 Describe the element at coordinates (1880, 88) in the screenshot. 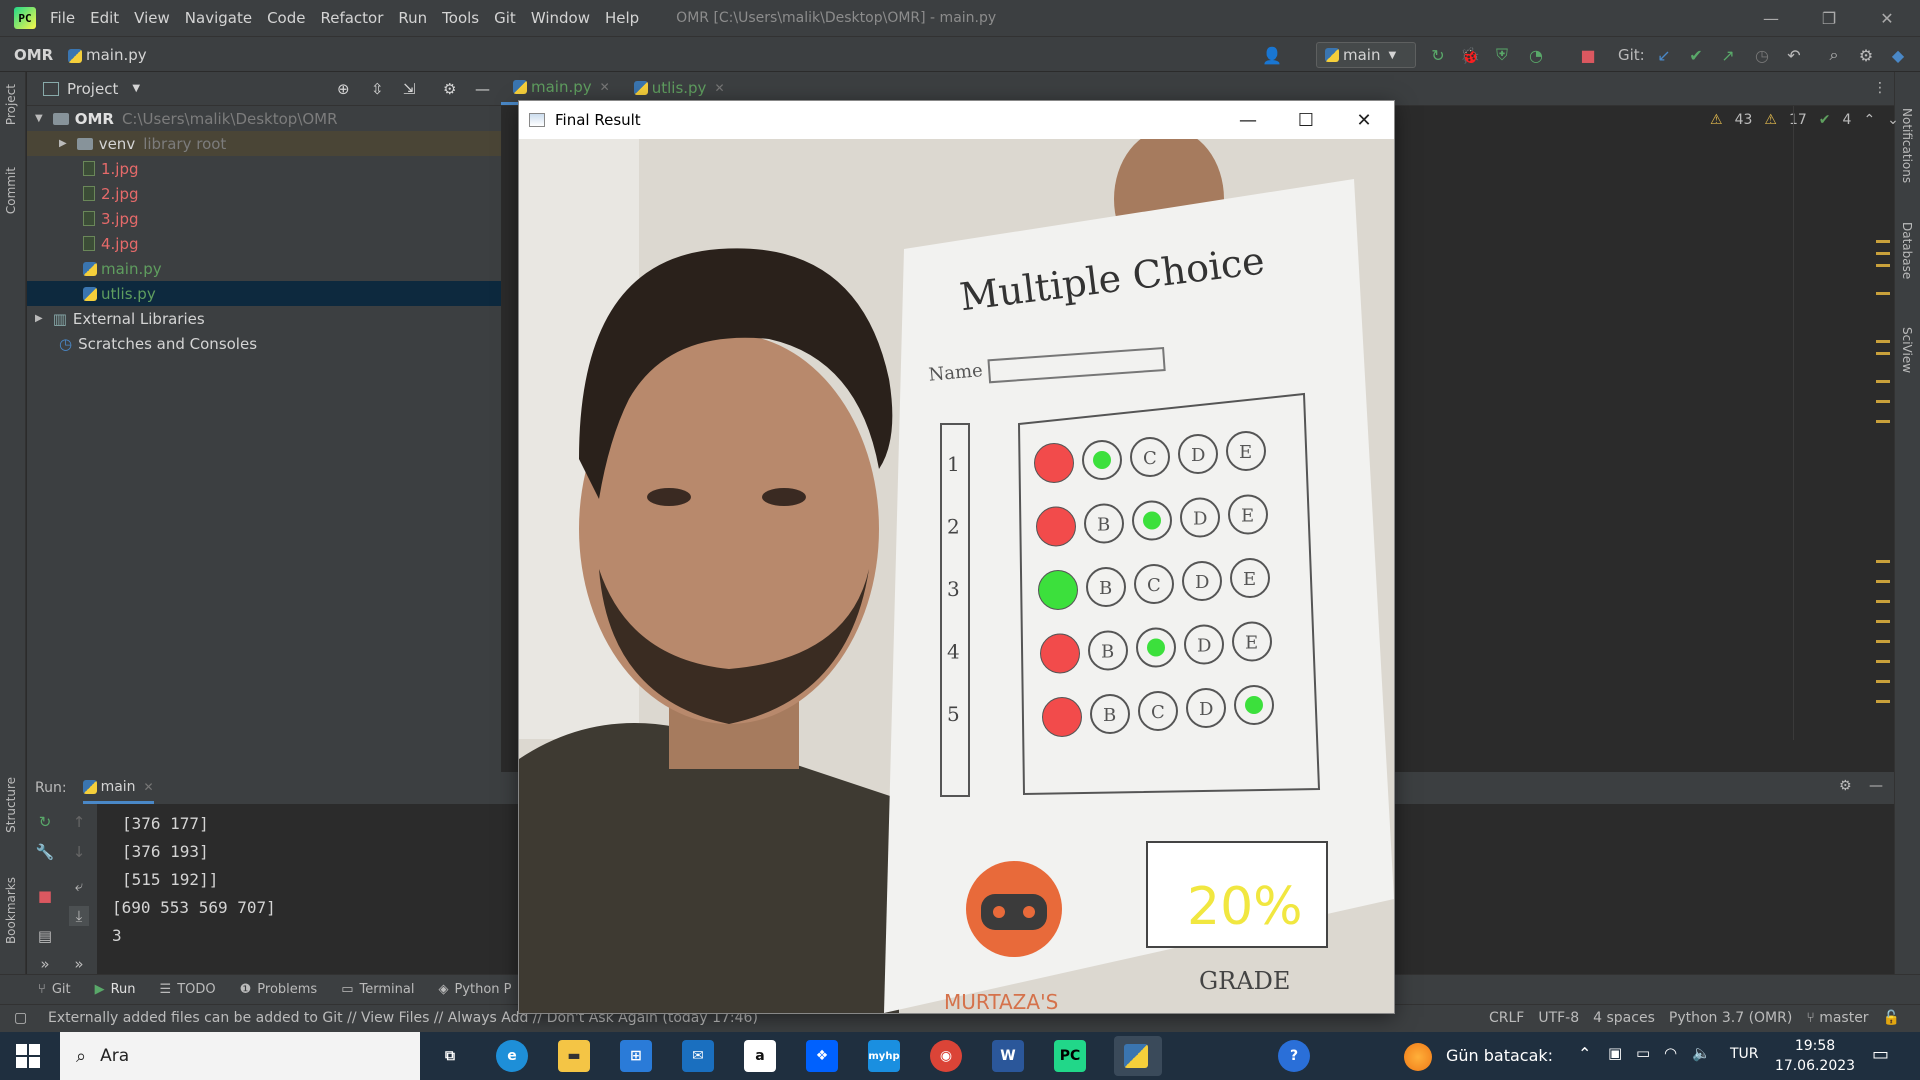

I see `more-tabs-icon: ⋮` at that location.